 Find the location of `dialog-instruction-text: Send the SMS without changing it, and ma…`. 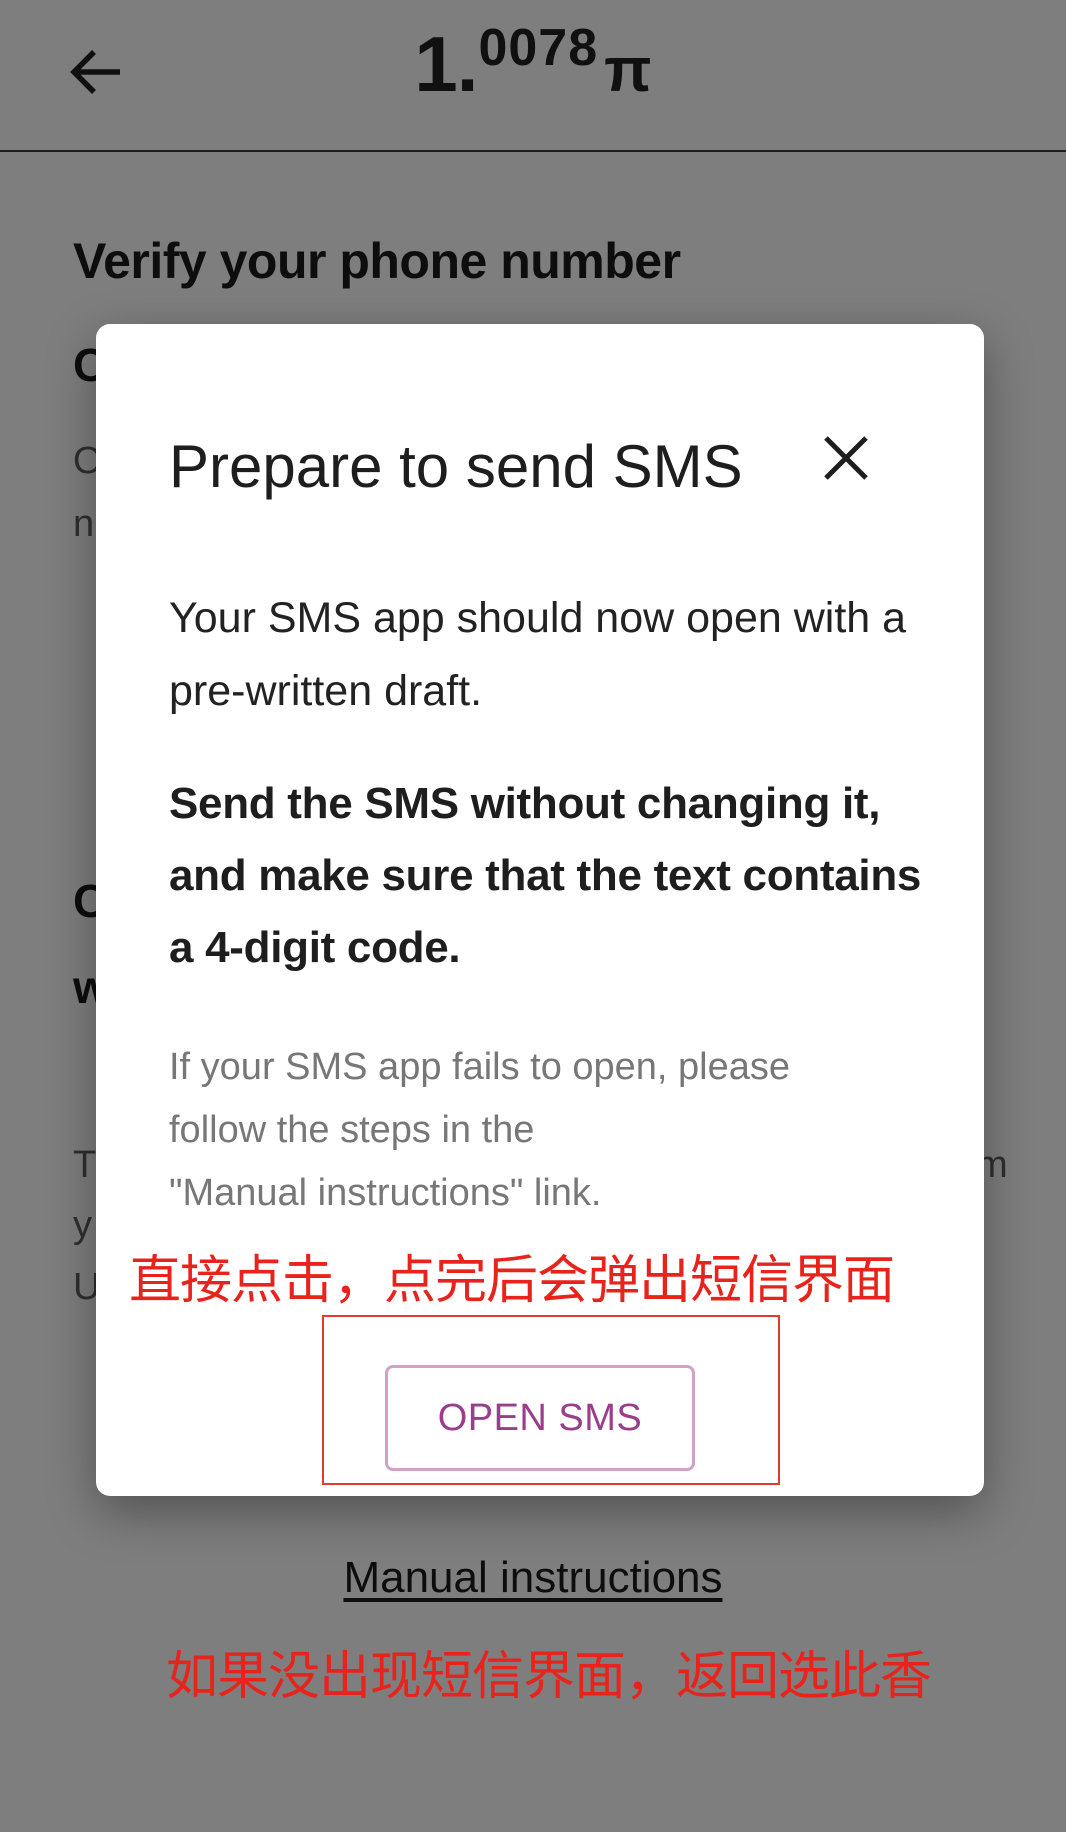

dialog-instruction-text: Send the SMS without changing it, and ma… is located at coordinates (545, 875).